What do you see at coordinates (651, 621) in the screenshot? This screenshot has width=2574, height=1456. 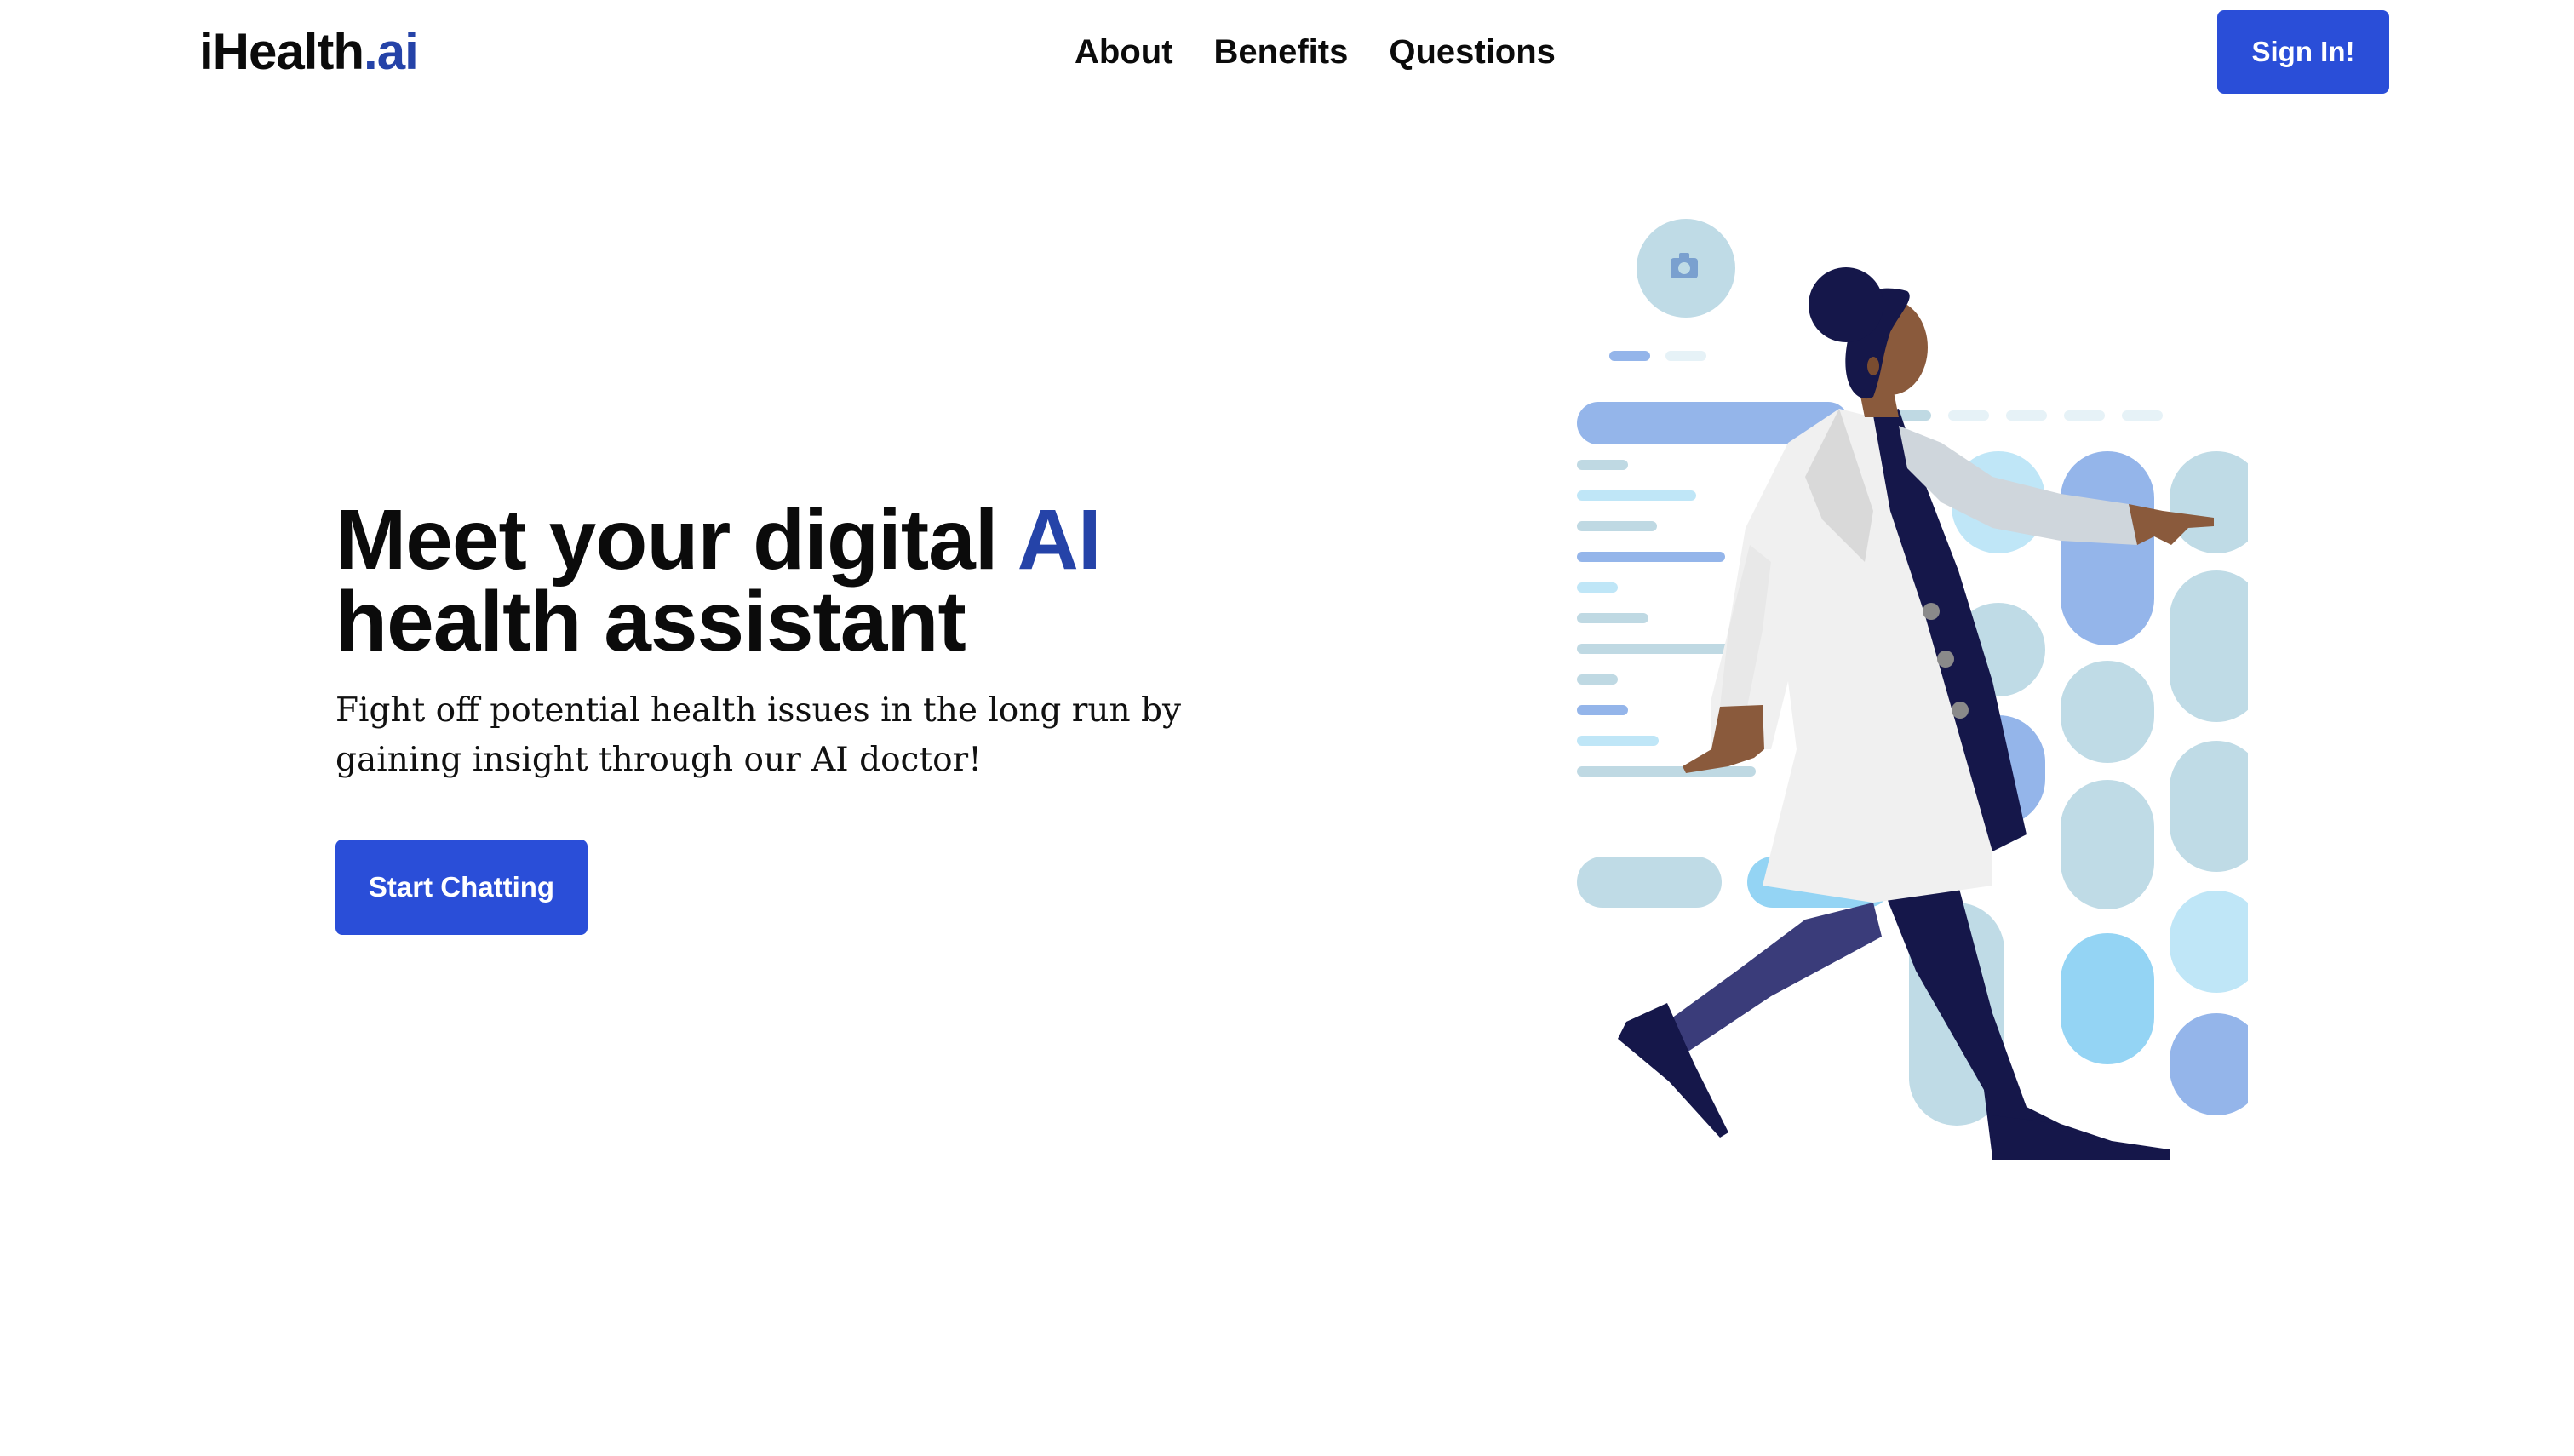 I see `hero-title-part2: health assistant` at bounding box center [651, 621].